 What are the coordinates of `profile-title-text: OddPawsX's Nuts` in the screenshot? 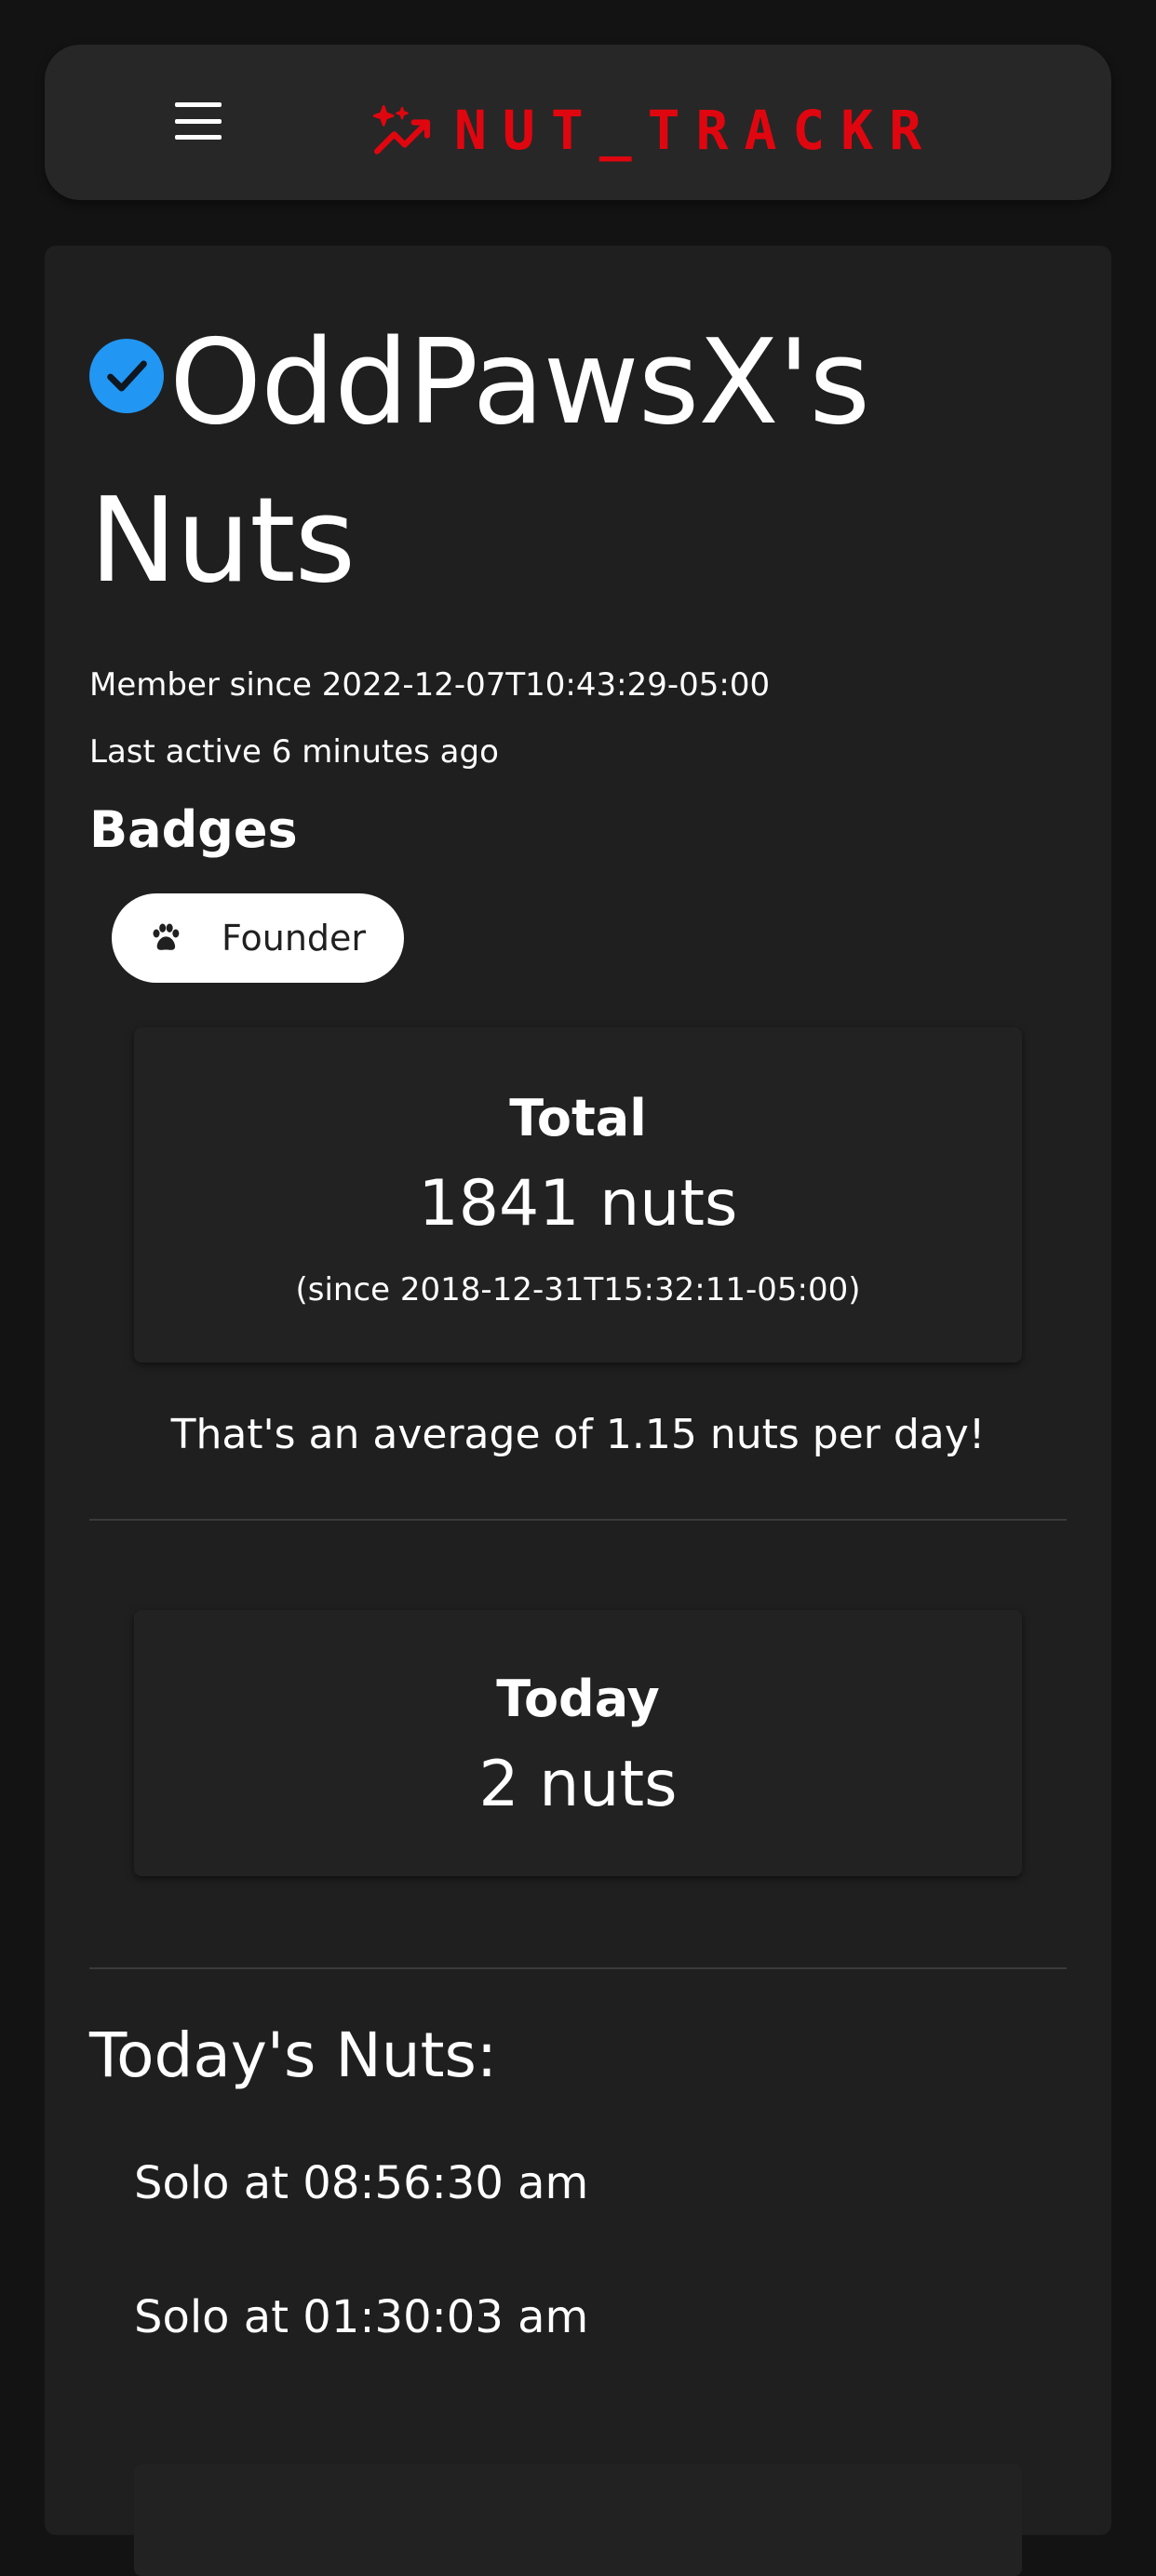 It's located at (479, 461).